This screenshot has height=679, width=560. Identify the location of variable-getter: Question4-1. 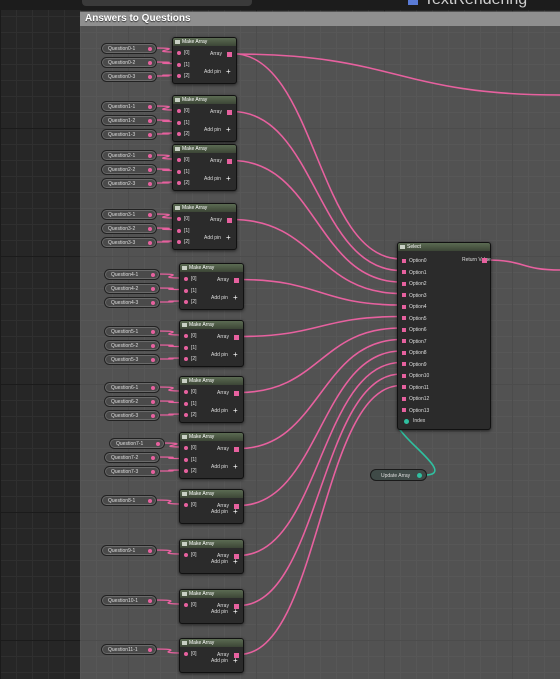
(132, 274).